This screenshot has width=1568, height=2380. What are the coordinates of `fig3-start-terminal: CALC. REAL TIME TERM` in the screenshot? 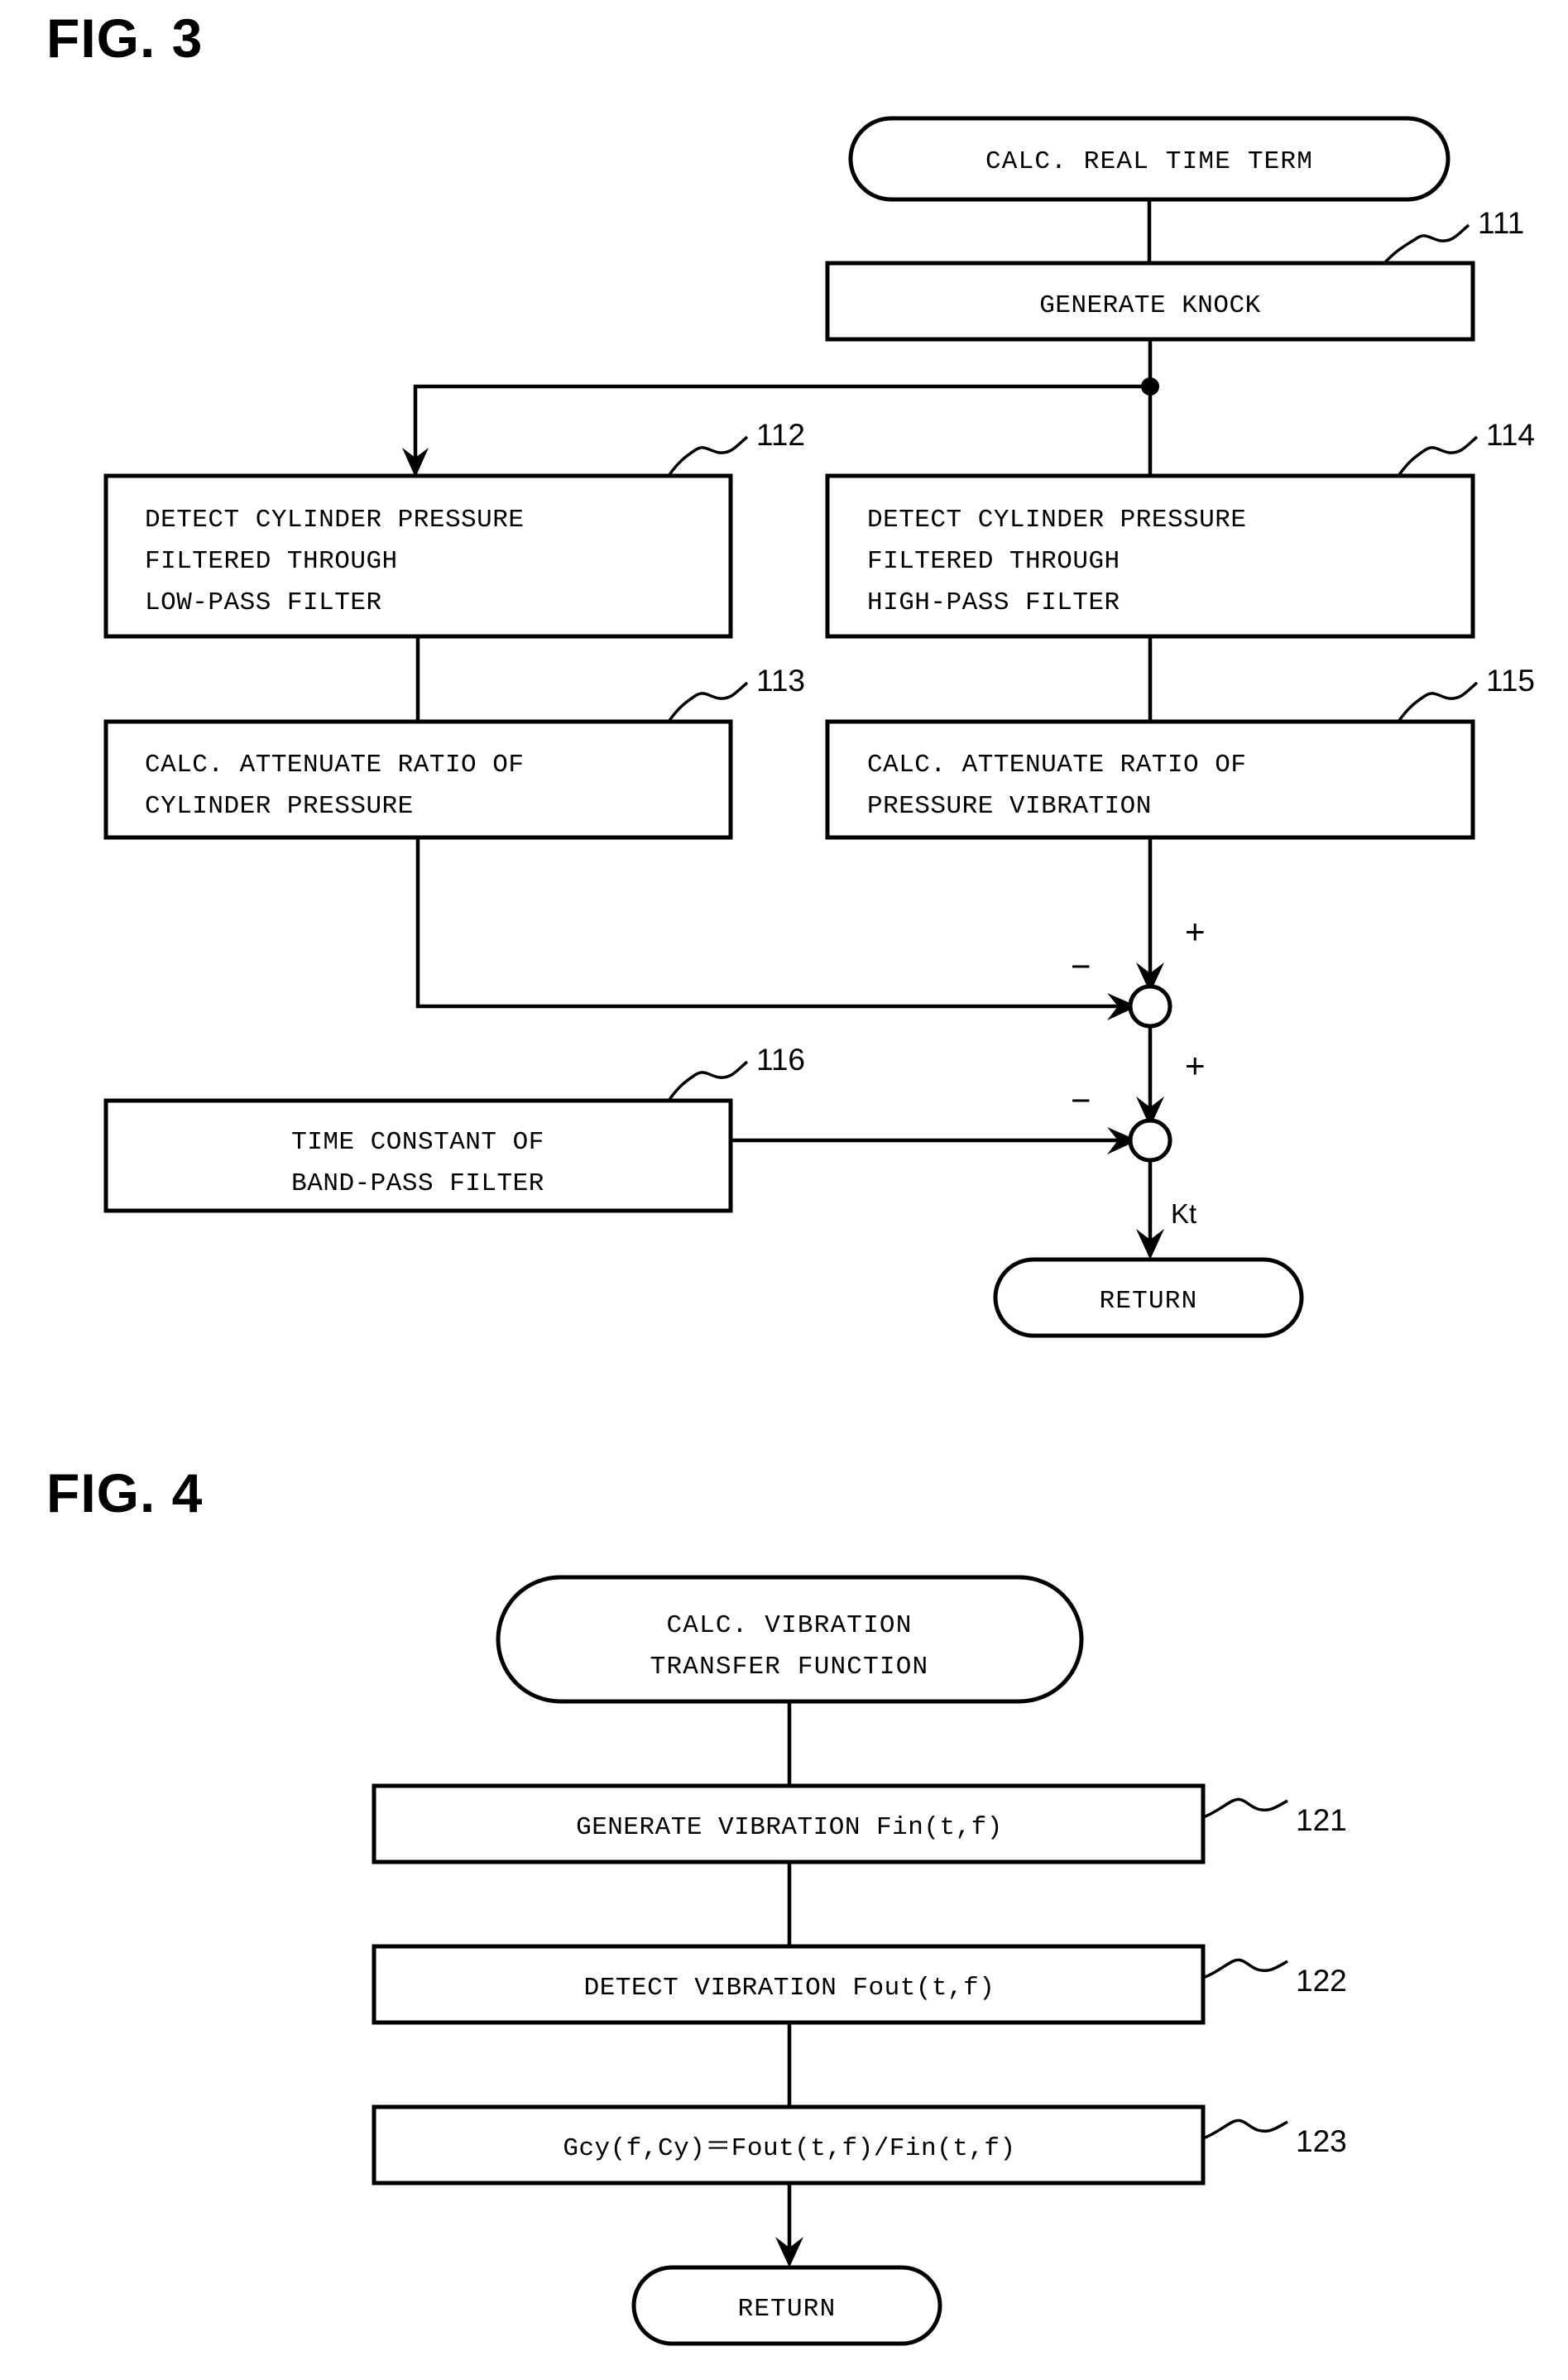 It's located at (1150, 159).